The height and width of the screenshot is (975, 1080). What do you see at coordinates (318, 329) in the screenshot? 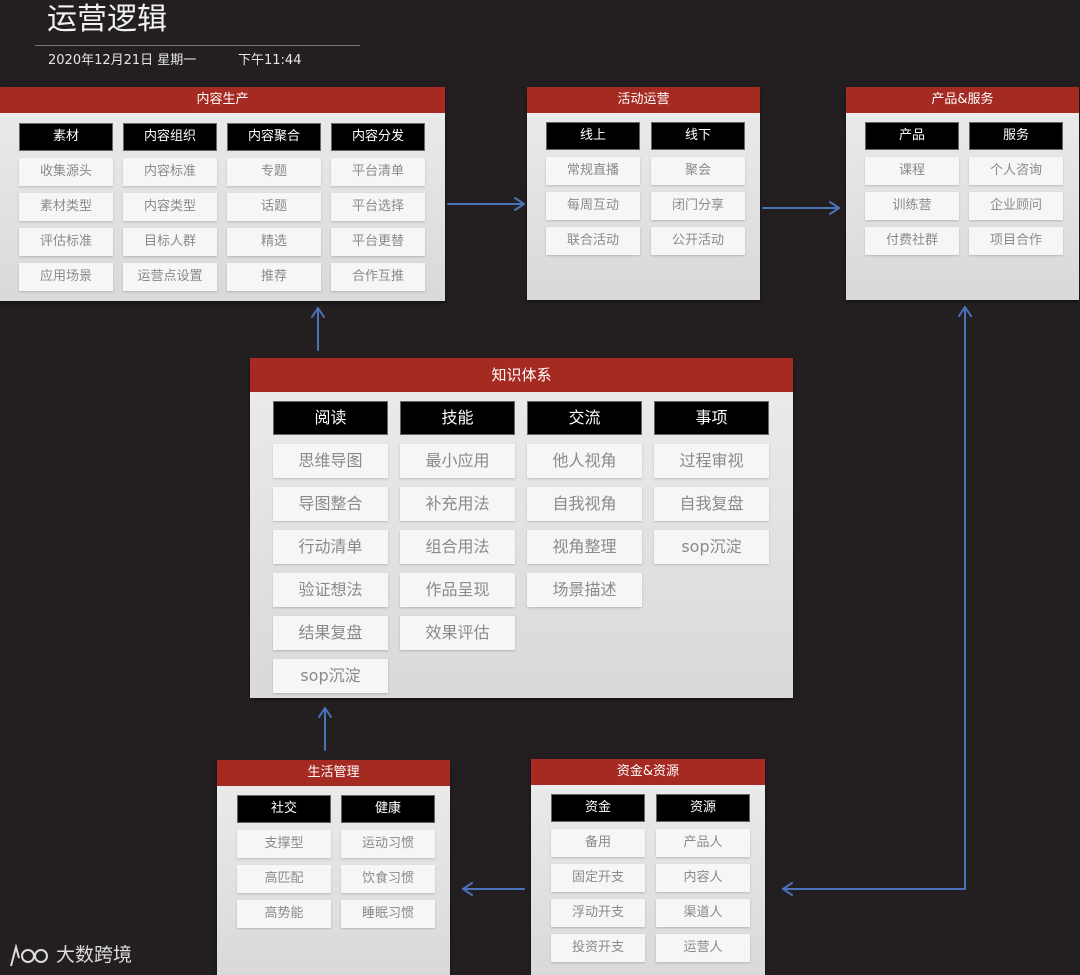
I see `arrow-knowledge-to-content` at bounding box center [318, 329].